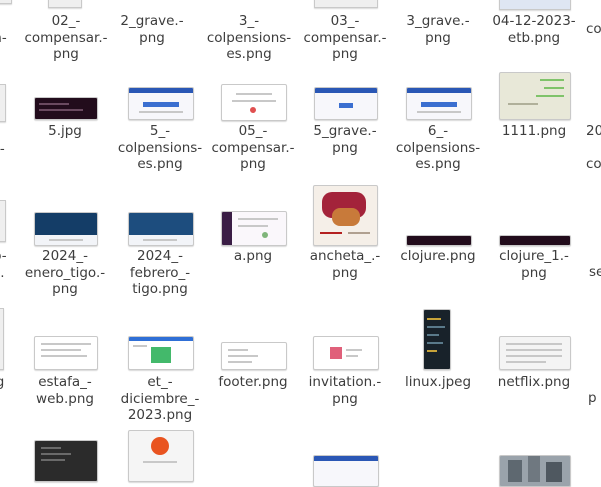 The width and height of the screenshot is (601, 487). What do you see at coordinates (65, 390) in the screenshot?
I see `file-name: estafa_- web.png` at bounding box center [65, 390].